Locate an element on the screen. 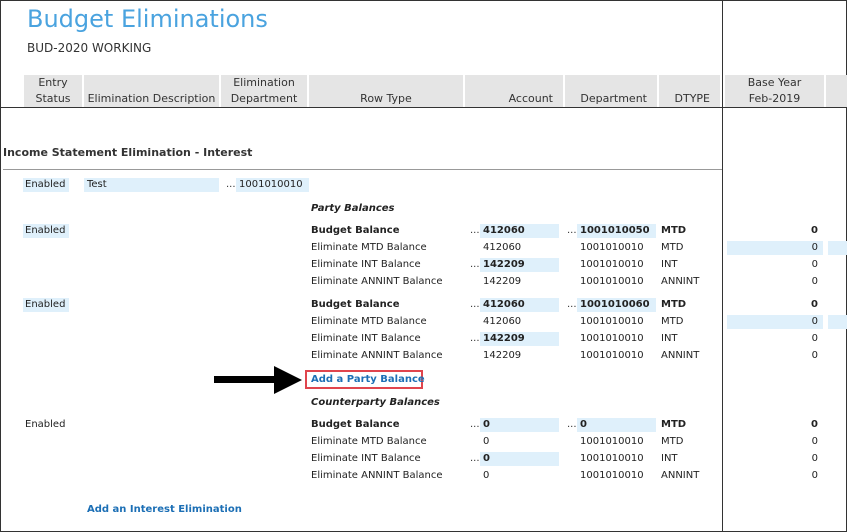 This screenshot has width=847, height=532. counterparty-balances-label: Counterparty Balances is located at coordinates (375, 402).